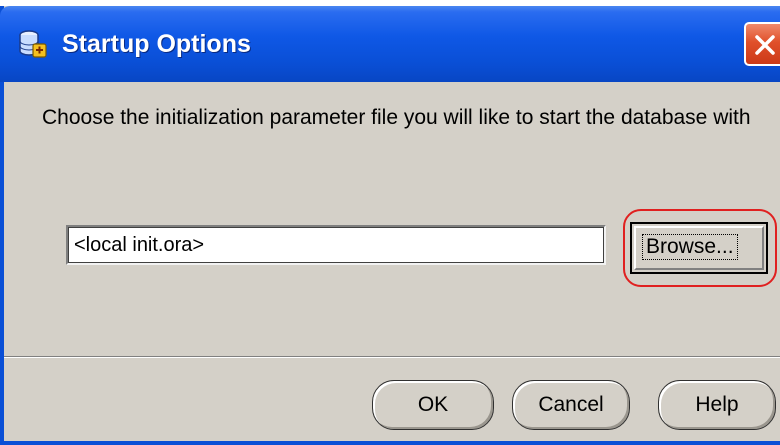 This screenshot has width=780, height=445. What do you see at coordinates (392, 357) in the screenshot?
I see `button-bar-divider-highlight` at bounding box center [392, 357].